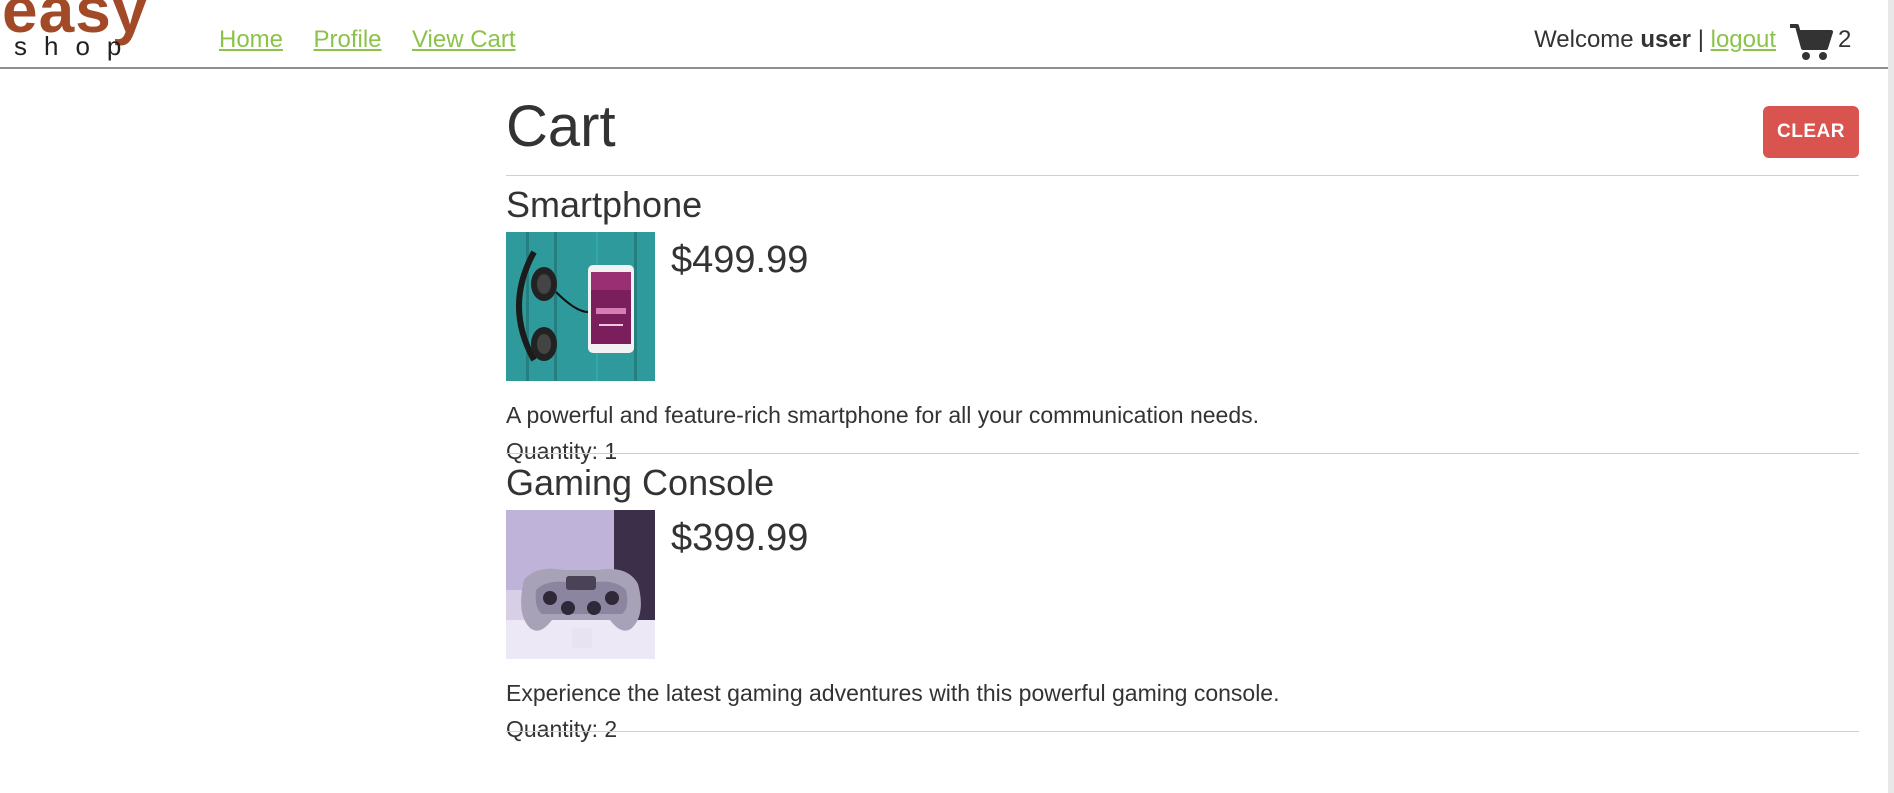  What do you see at coordinates (1666, 39) in the screenshot?
I see `username: user` at bounding box center [1666, 39].